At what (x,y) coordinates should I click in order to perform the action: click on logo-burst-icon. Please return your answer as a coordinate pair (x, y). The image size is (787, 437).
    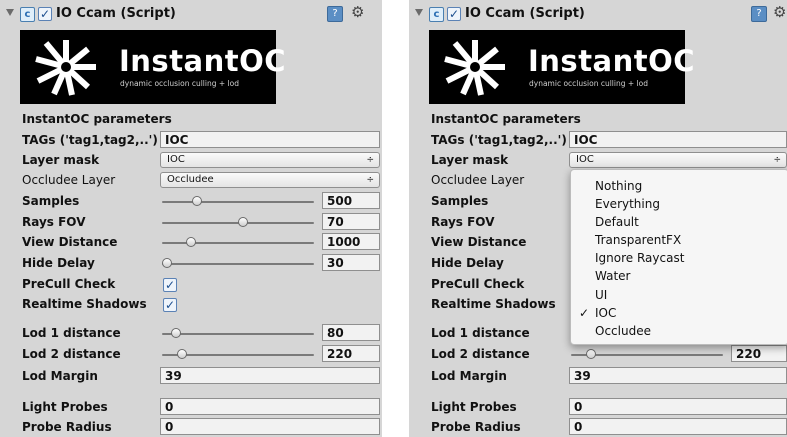
    Looking at the image, I should click on (65, 68).